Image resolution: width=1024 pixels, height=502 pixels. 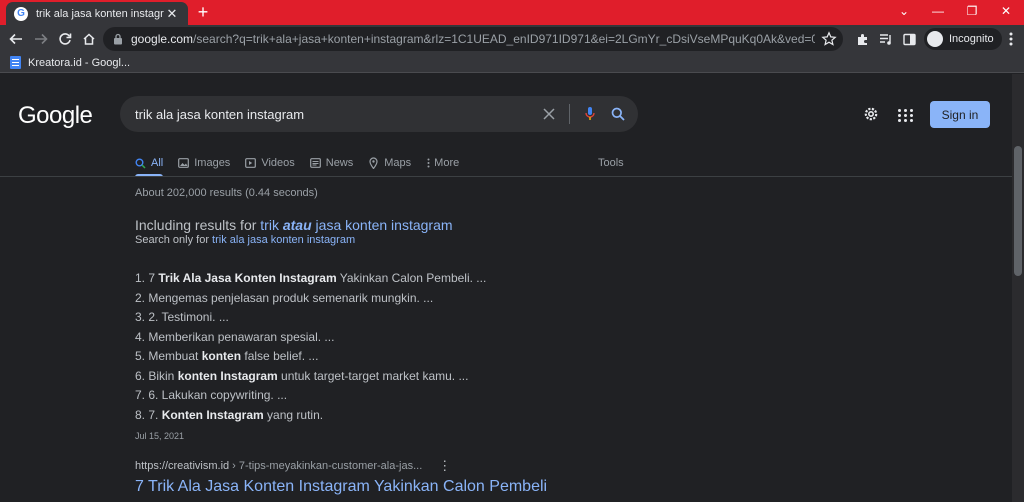 What do you see at coordinates (65, 39) in the screenshot?
I see `reload-icon` at bounding box center [65, 39].